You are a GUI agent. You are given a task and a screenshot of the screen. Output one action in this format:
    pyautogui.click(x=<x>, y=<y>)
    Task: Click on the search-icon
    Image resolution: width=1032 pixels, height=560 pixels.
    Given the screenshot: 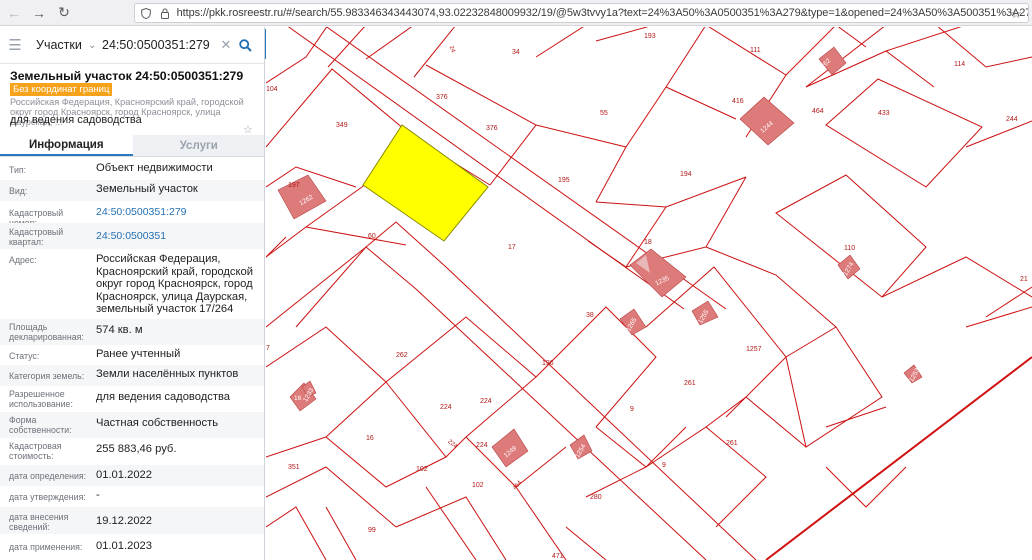 What is the action you would take?
    pyautogui.click(x=245, y=45)
    